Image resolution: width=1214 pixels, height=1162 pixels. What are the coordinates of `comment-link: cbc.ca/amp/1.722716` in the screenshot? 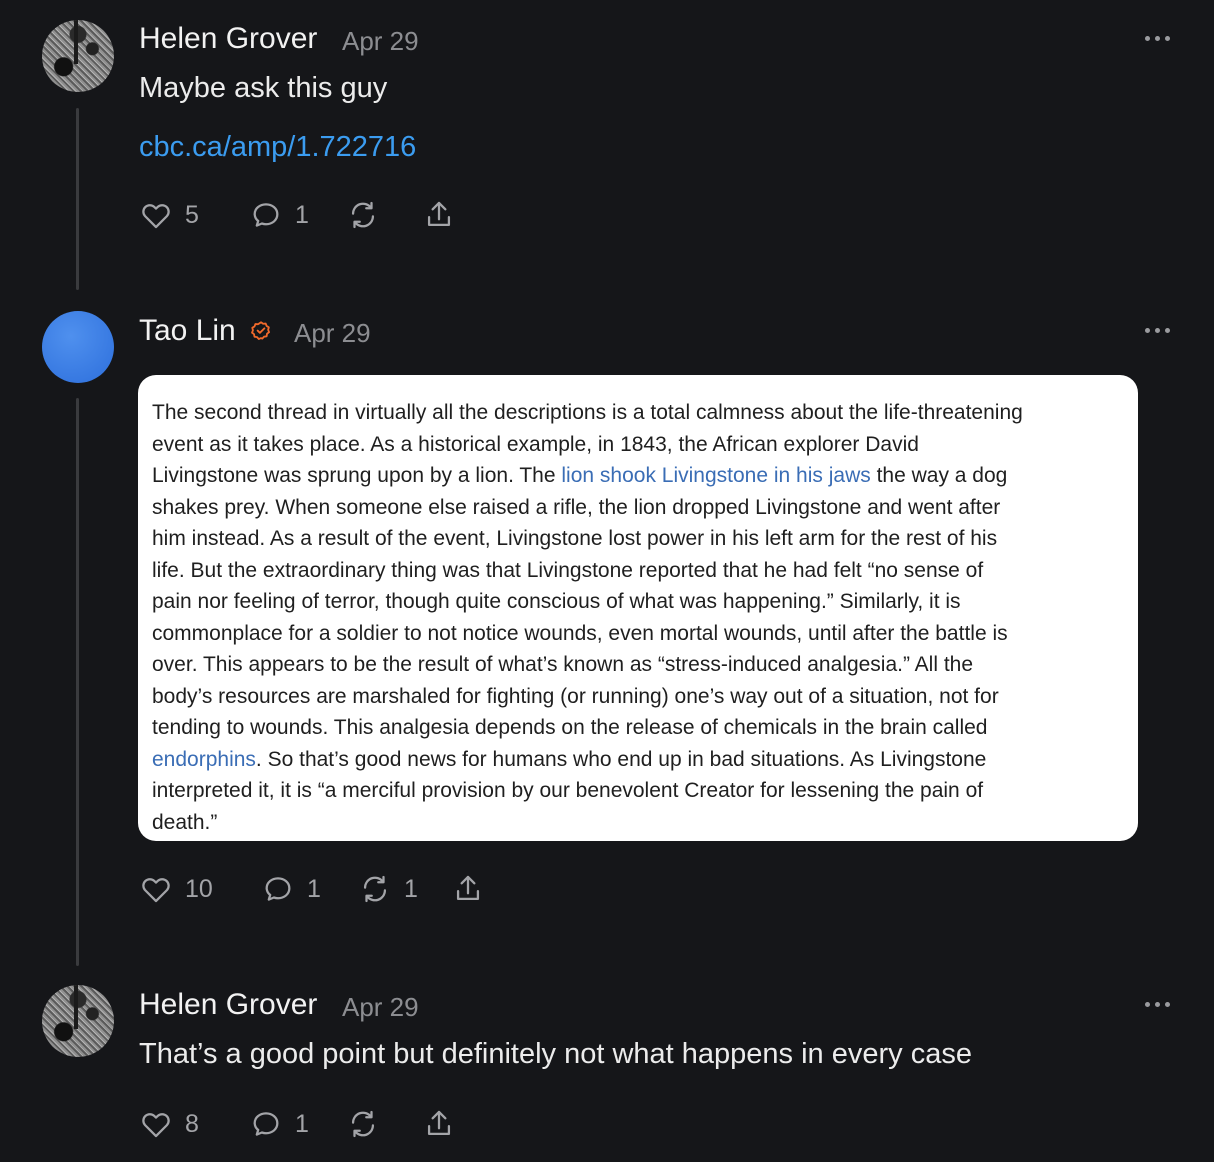 It's located at (277, 147).